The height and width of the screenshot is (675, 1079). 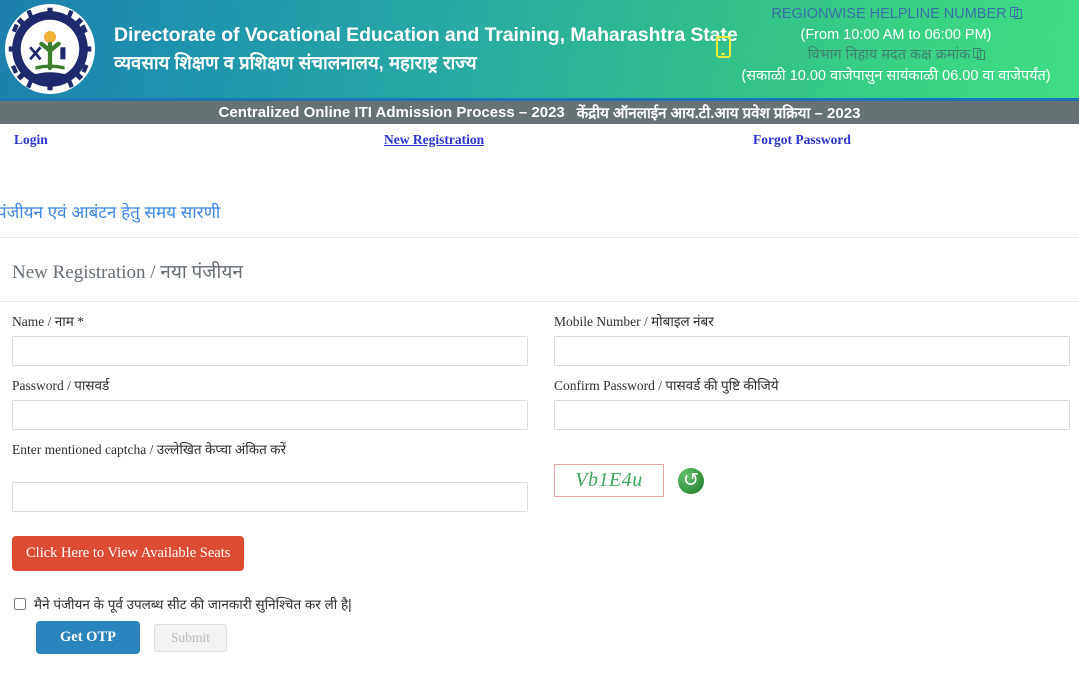 I want to click on timetable-section: पंजीयन एवं आबंटन हेतु समय सारणी, so click(x=539, y=199).